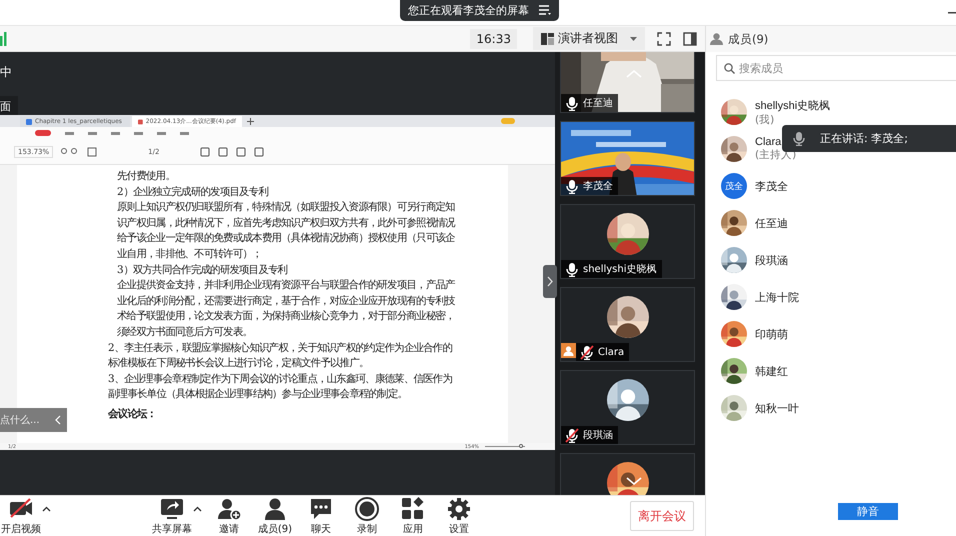 Image resolution: width=956 pixels, height=536 pixels. What do you see at coordinates (777, 409) in the screenshot?
I see `member-name: 知秋一叶` at bounding box center [777, 409].